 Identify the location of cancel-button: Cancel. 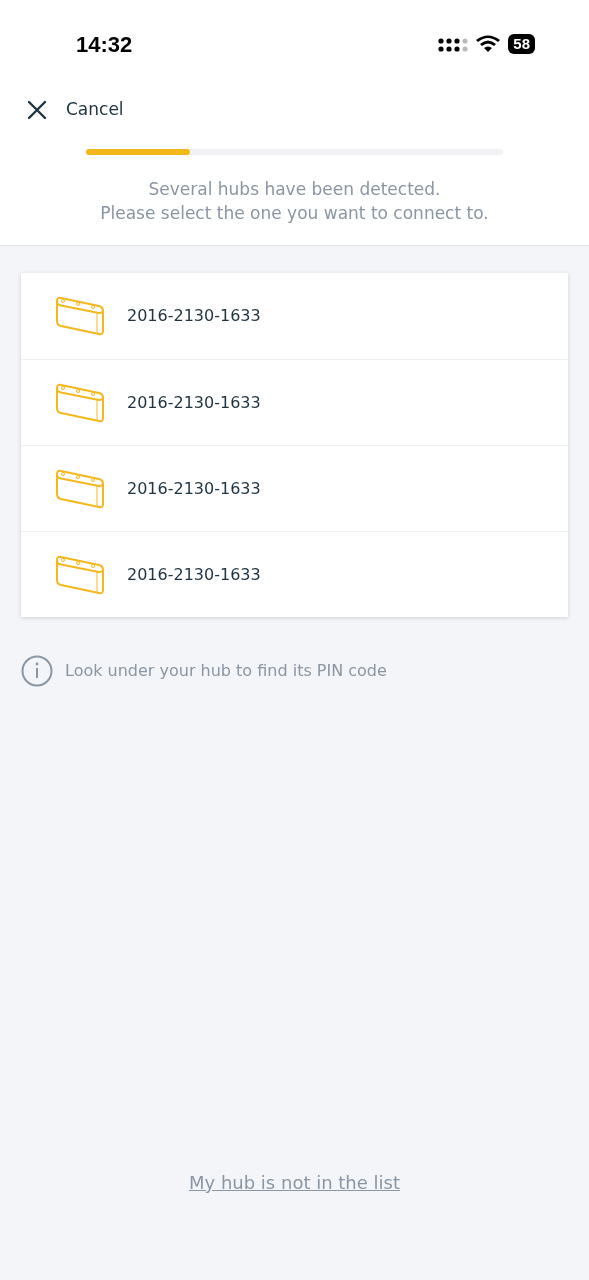
(95, 110).